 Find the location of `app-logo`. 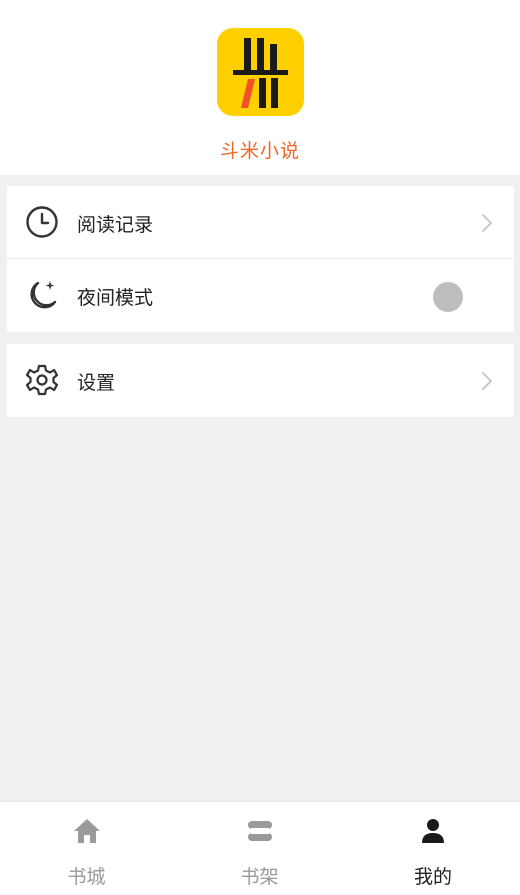

app-logo is located at coordinates (260, 72).